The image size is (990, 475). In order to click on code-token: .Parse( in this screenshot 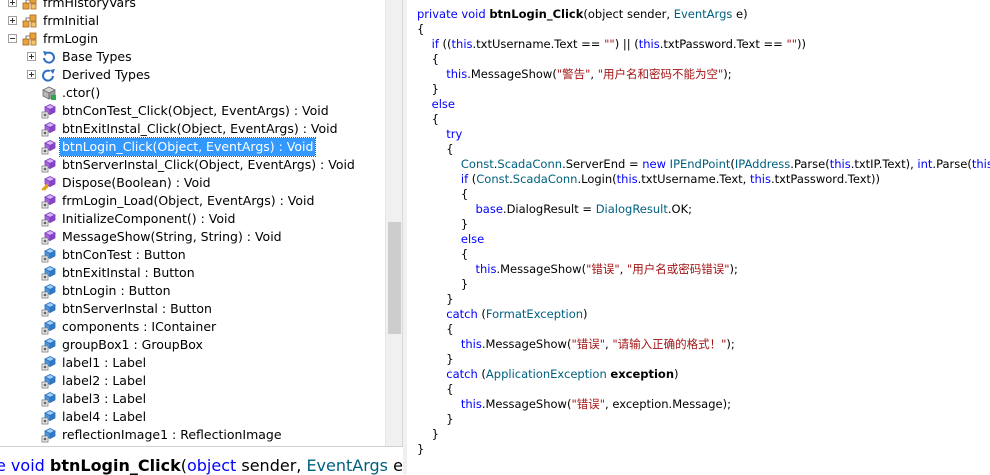, I will do `click(952, 164)`.